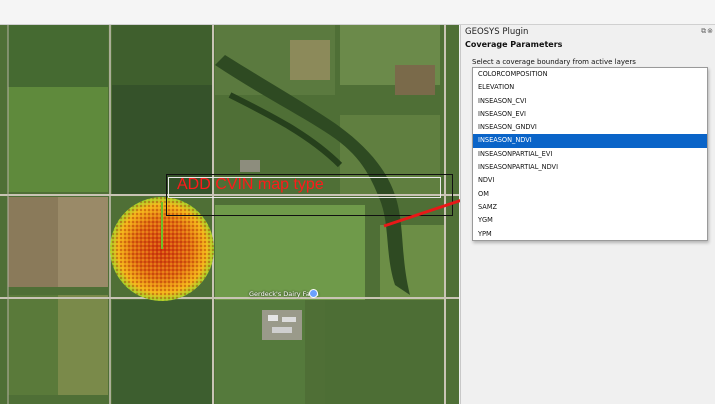  I want to click on dropdown-item: INSEASONPARTIAL_EVI, so click(590, 154).